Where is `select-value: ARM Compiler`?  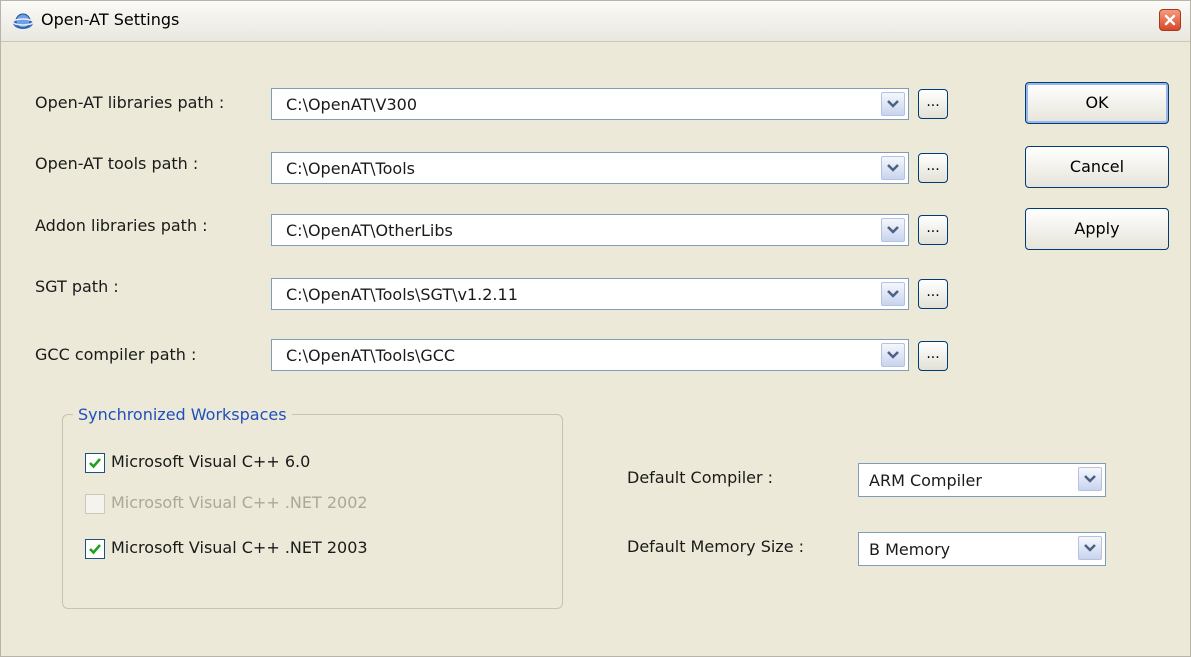 select-value: ARM Compiler is located at coordinates (925, 480).